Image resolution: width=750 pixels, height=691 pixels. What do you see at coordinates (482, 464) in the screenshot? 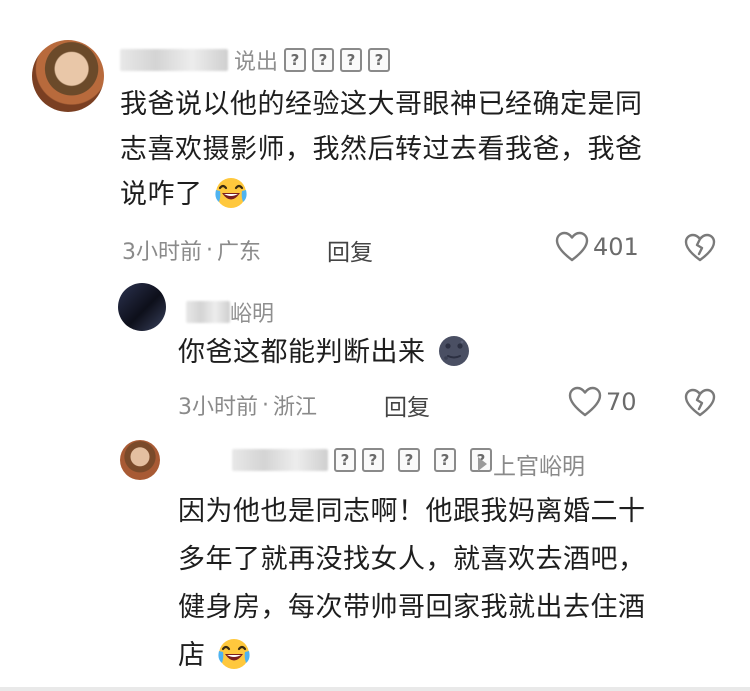
I see `reply-arrow-icon` at bounding box center [482, 464].